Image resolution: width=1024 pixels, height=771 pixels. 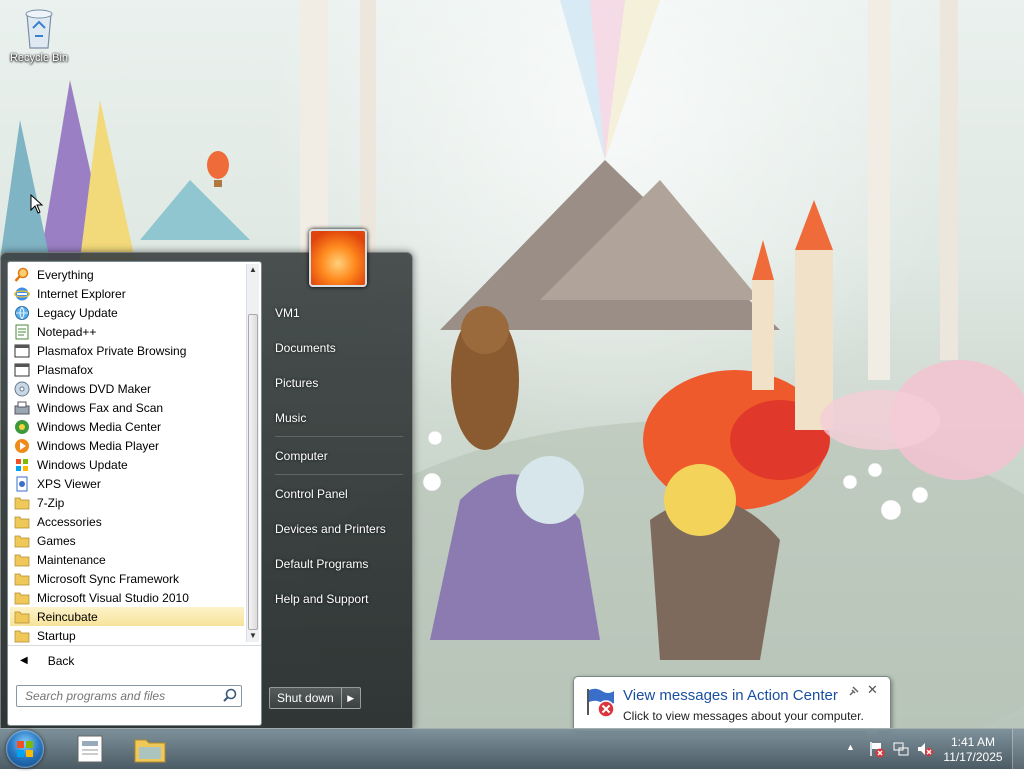 What do you see at coordinates (321, 564) in the screenshot?
I see `default-programs-link: Default Programs` at bounding box center [321, 564].